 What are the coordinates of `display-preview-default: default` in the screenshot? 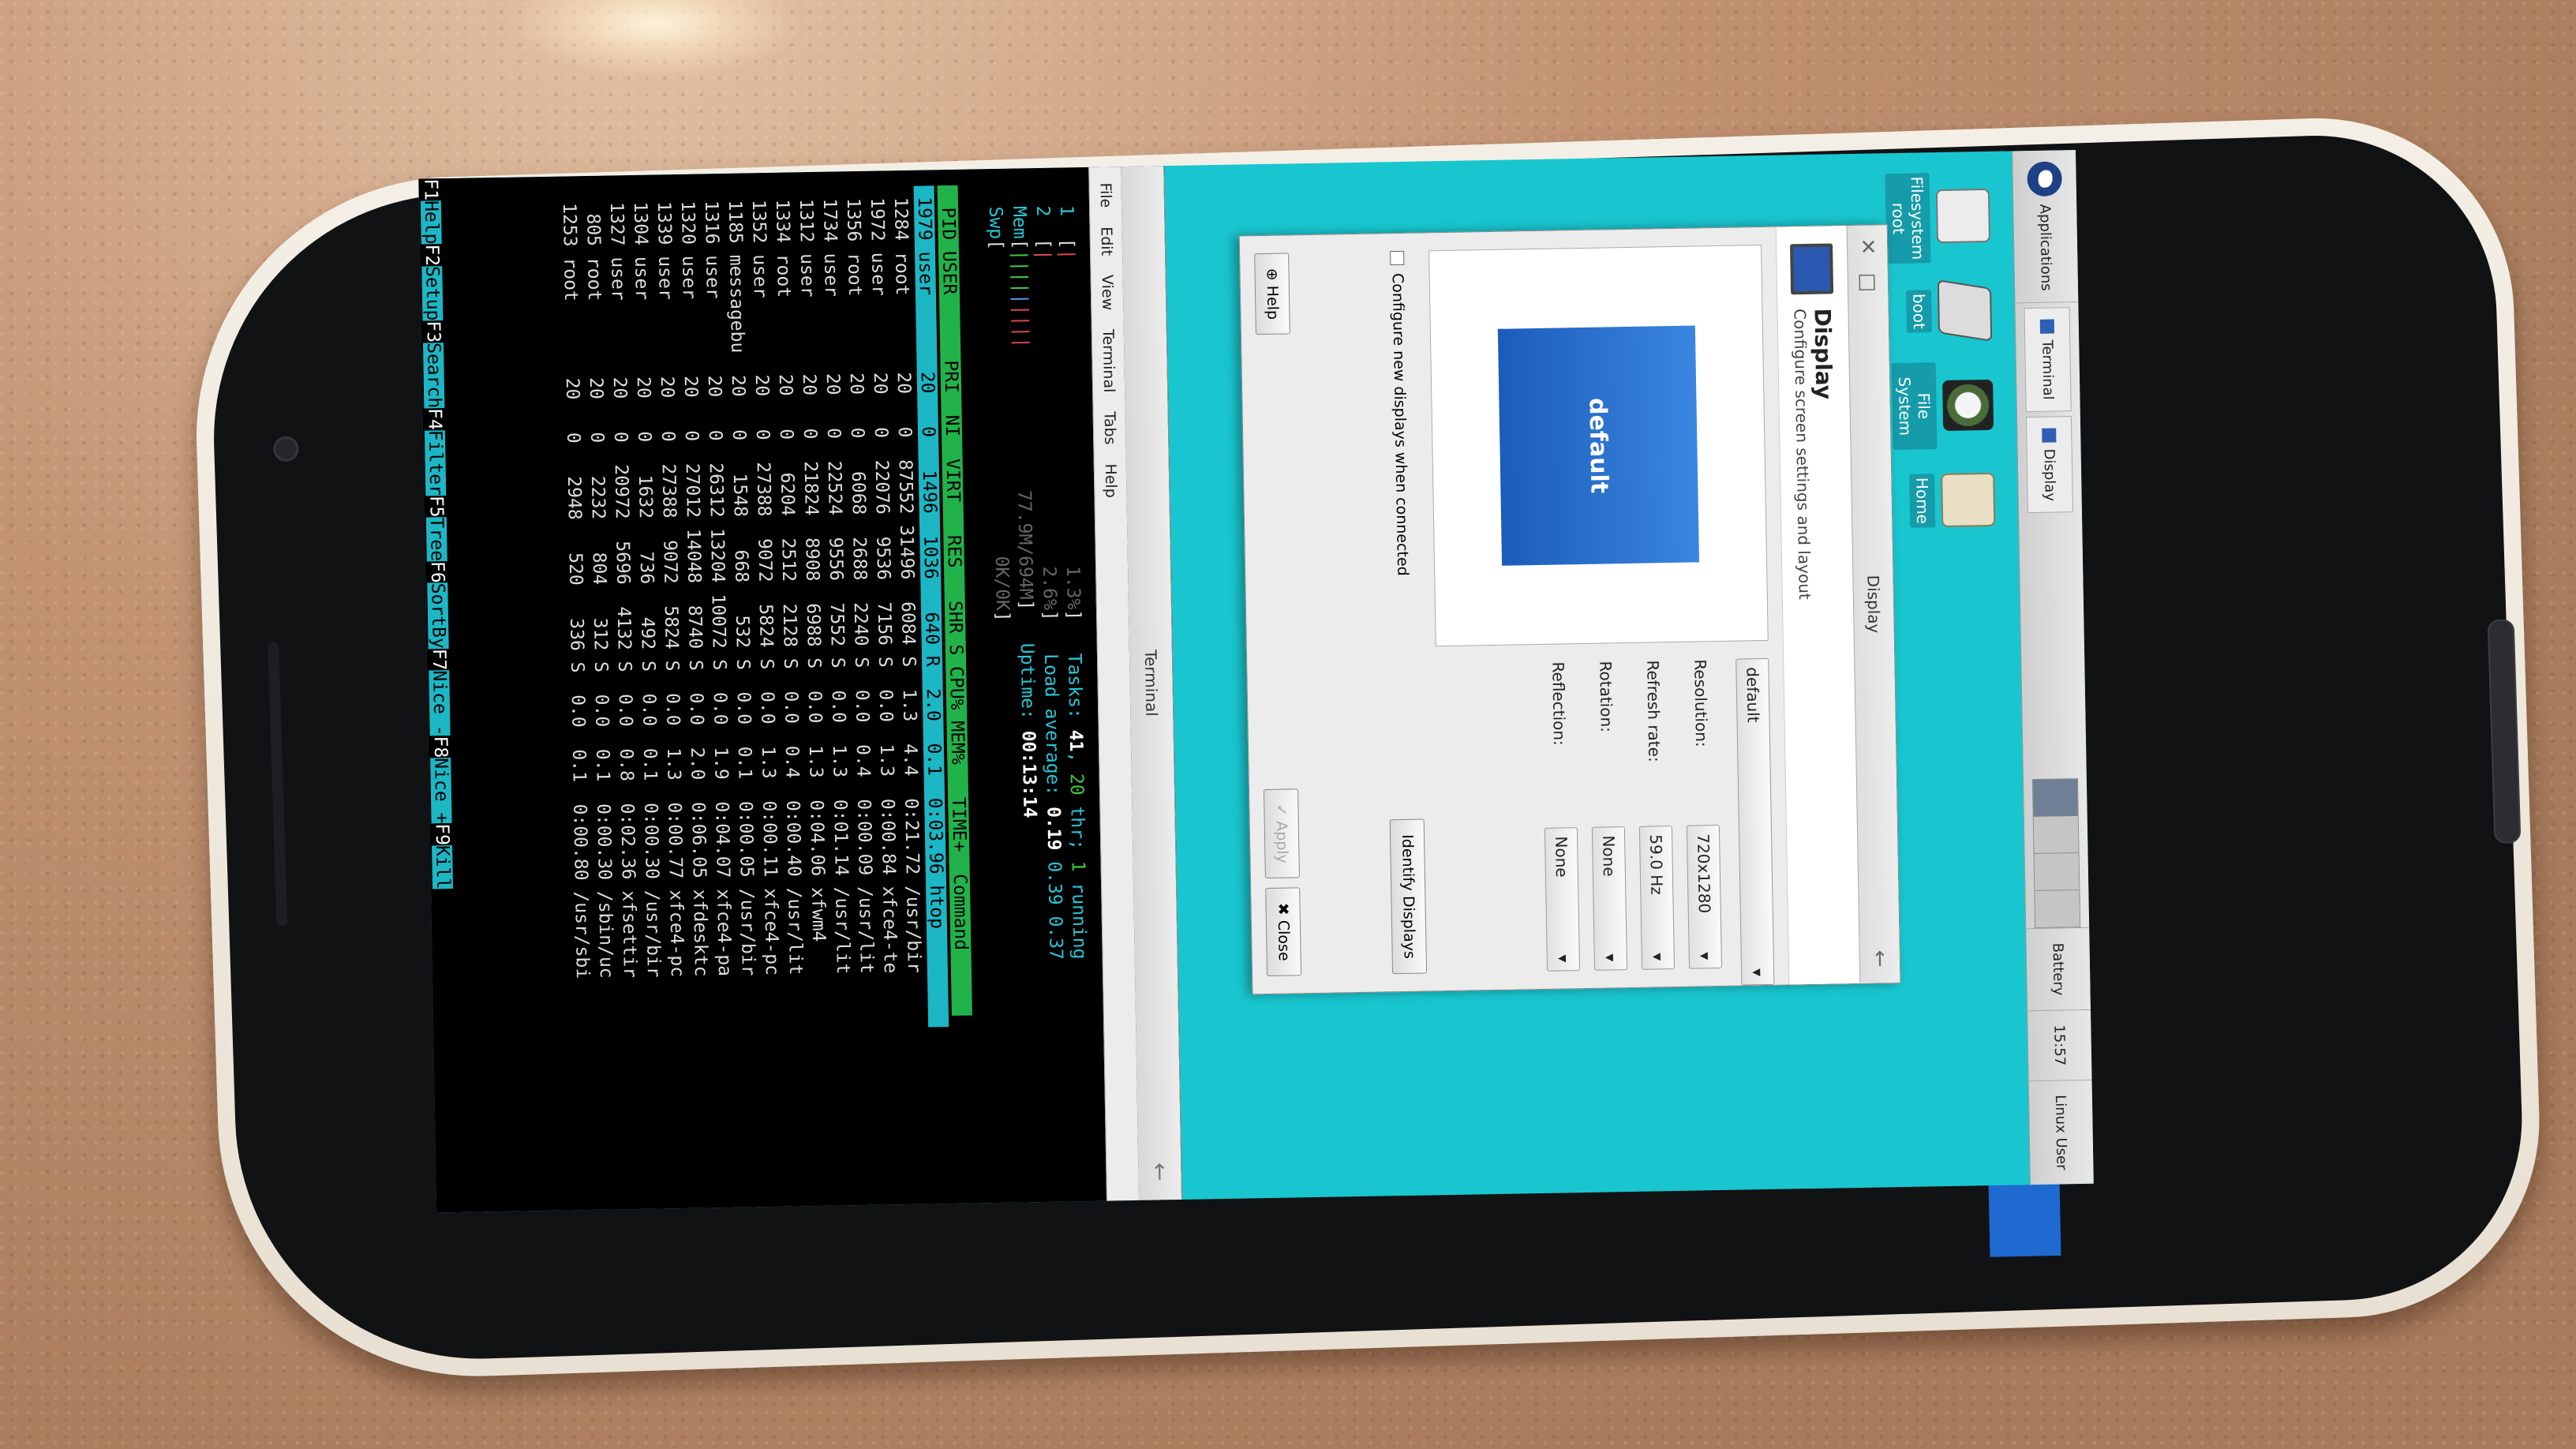 It's located at (1598, 445).